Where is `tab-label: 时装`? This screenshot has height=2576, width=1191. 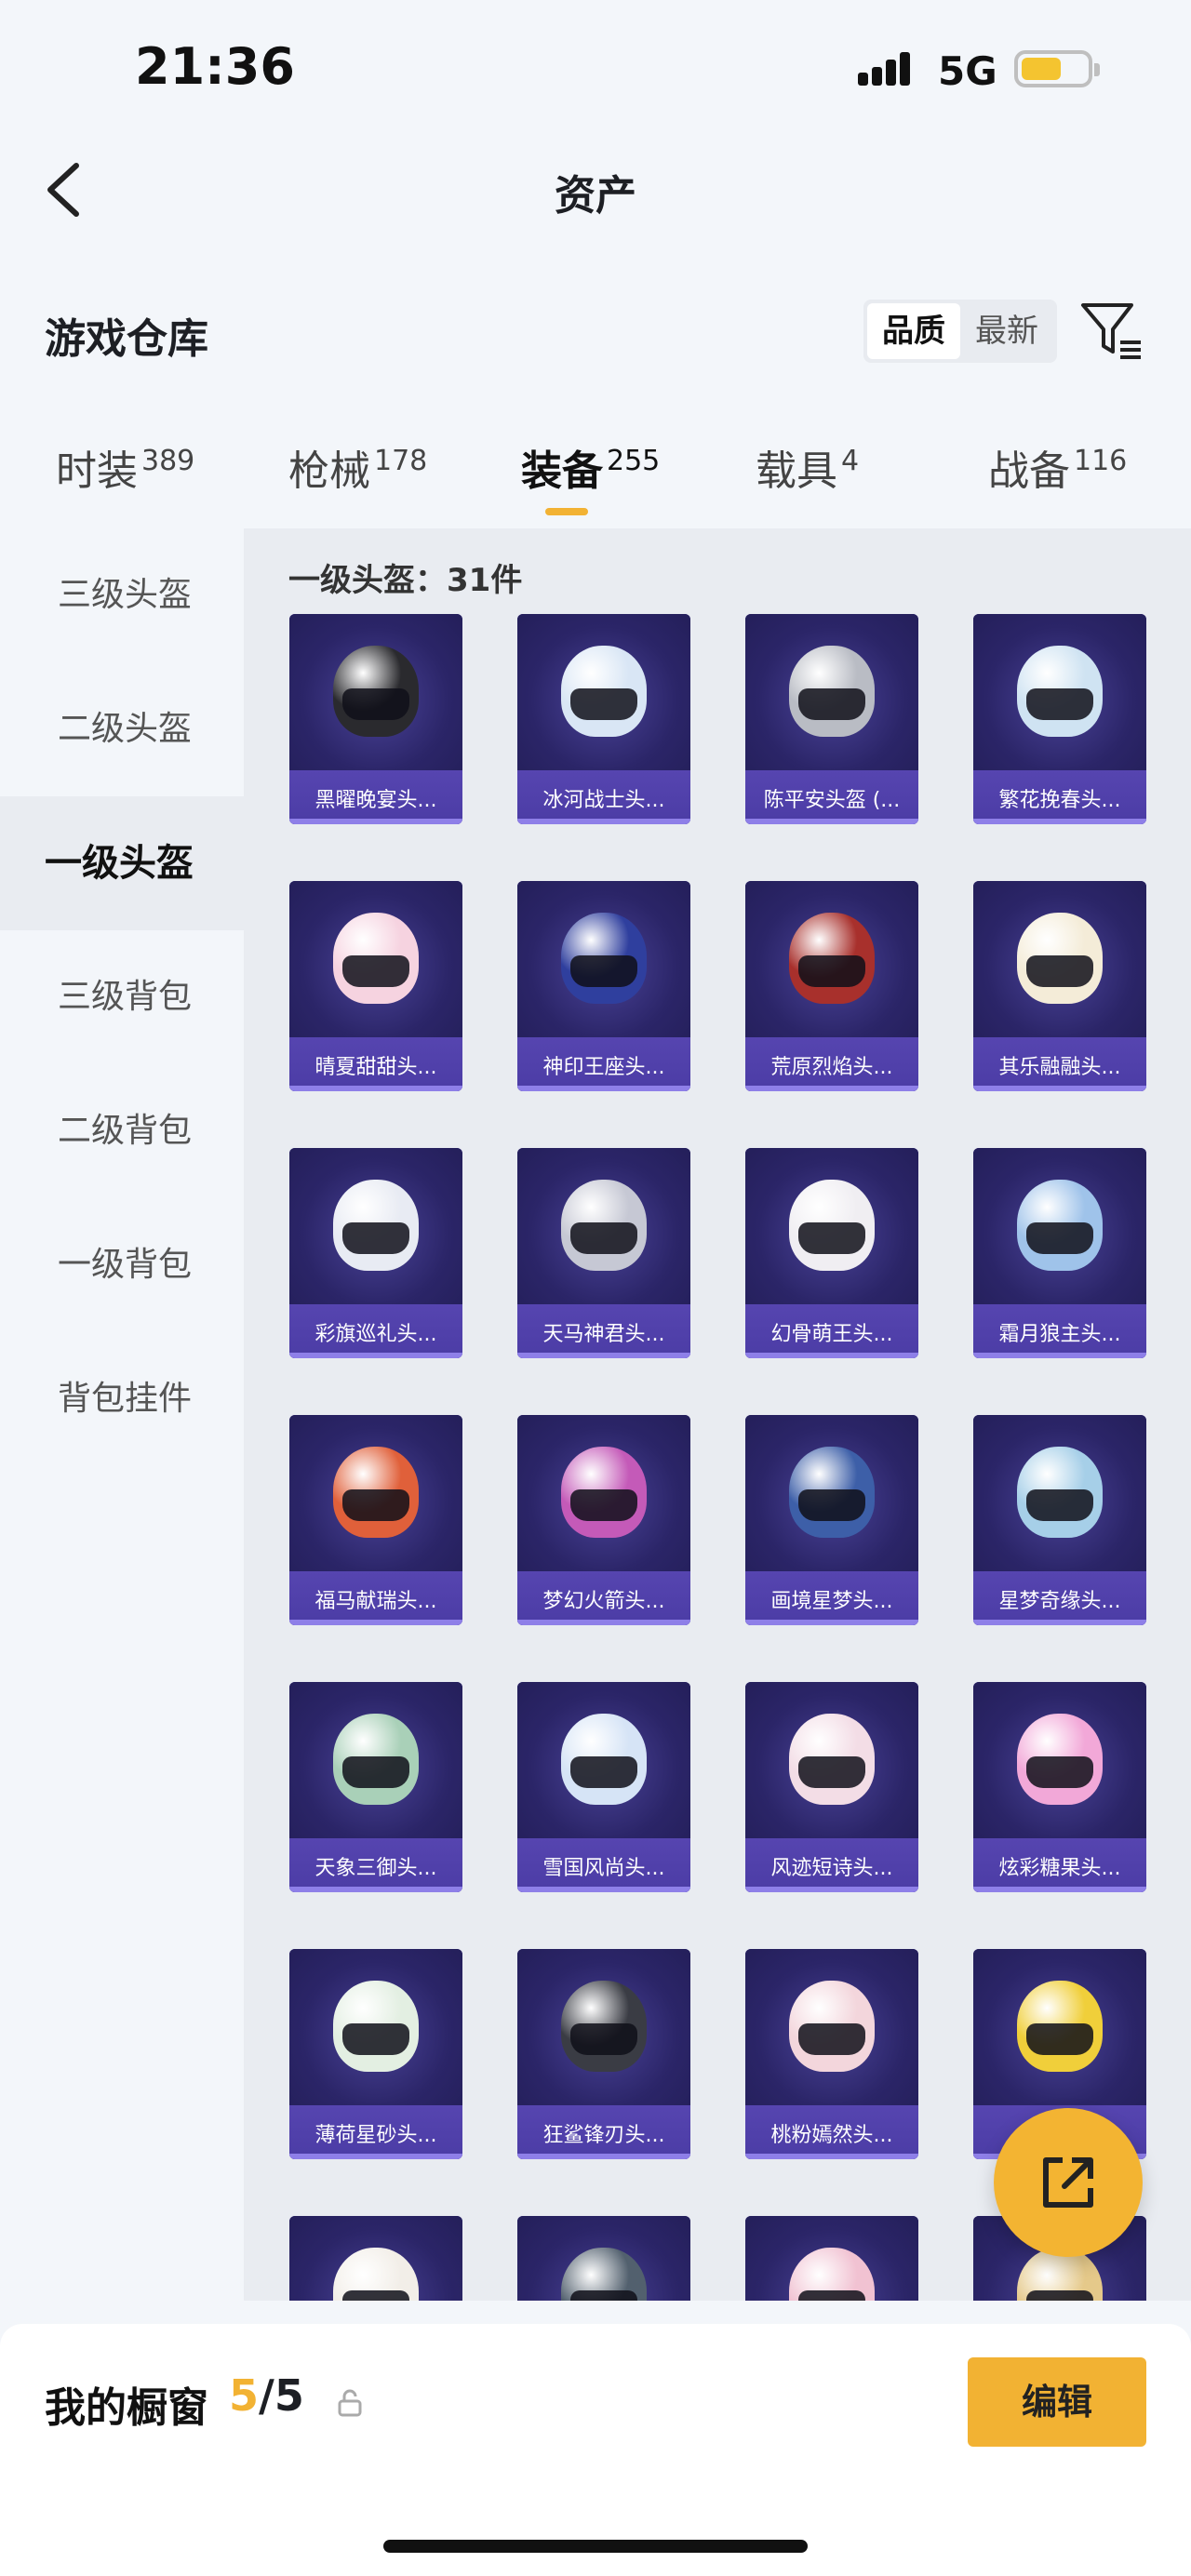
tab-label: 时装 is located at coordinates (97, 471).